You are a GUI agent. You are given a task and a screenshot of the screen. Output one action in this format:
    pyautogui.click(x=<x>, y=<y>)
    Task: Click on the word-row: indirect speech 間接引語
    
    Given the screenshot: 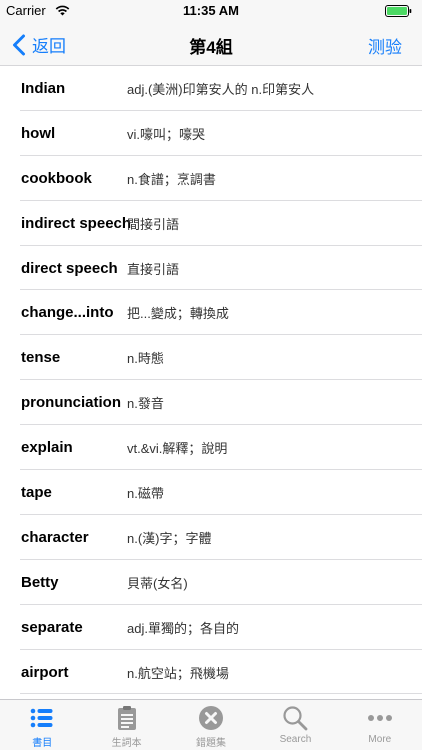 What is the action you would take?
    pyautogui.click(x=211, y=223)
    